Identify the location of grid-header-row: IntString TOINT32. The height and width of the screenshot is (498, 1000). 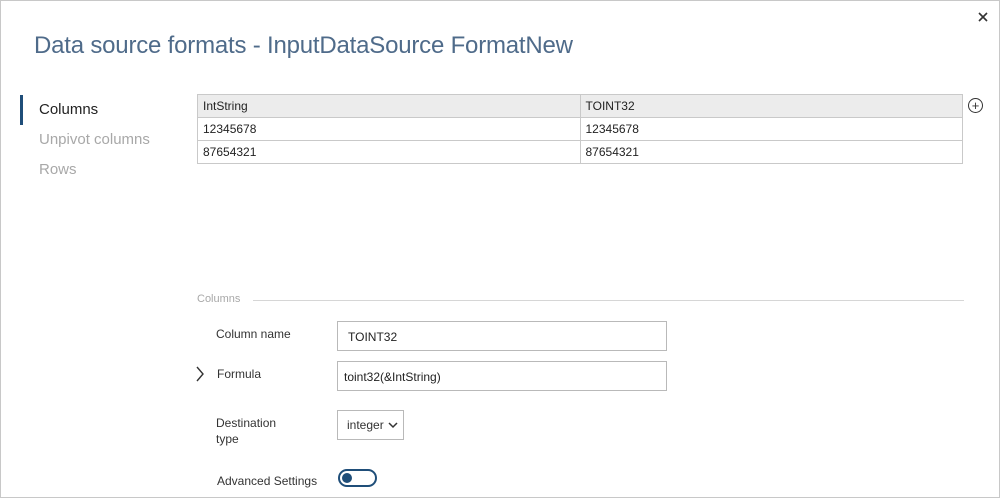
(580, 106).